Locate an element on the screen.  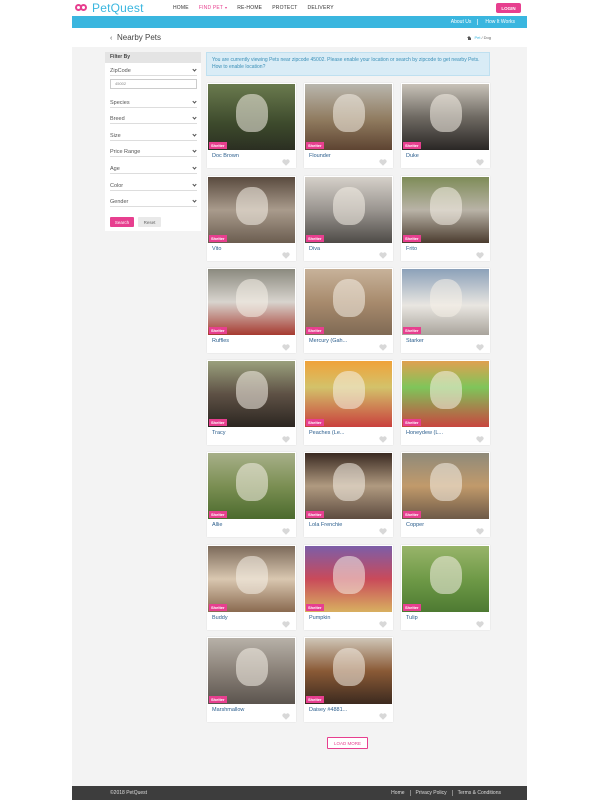
chevron-left-icon: ‹ is located at coordinates (111, 38).